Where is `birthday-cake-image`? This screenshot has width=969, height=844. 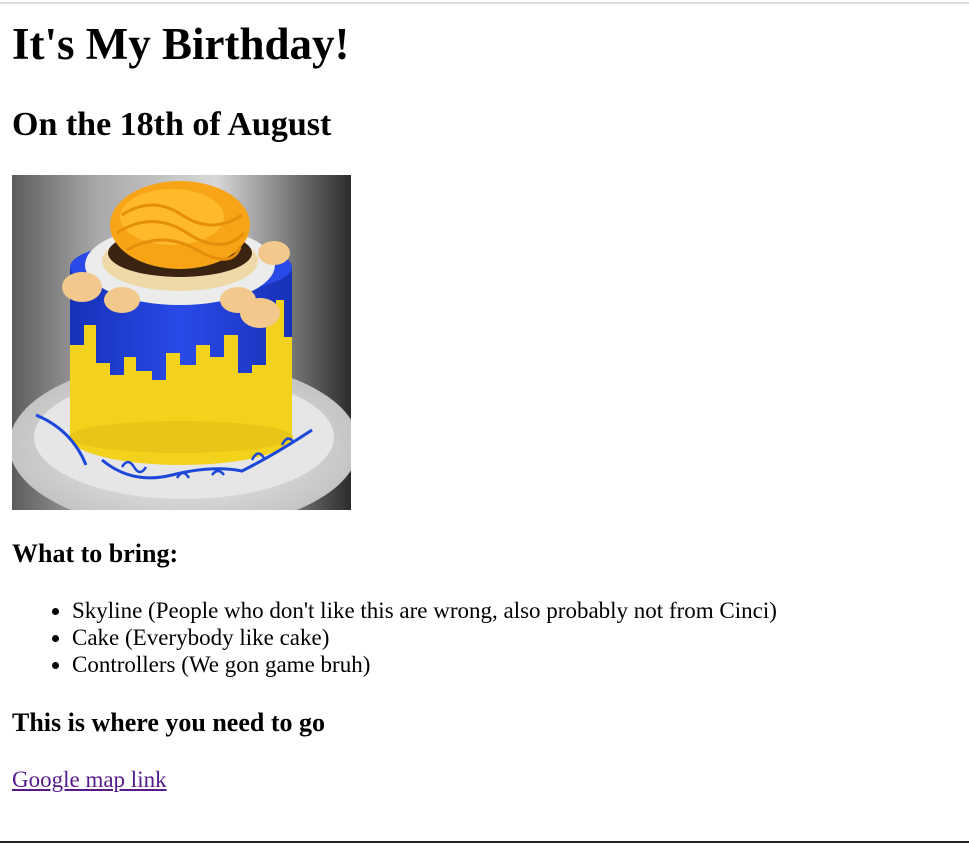 birthday-cake-image is located at coordinates (181, 342).